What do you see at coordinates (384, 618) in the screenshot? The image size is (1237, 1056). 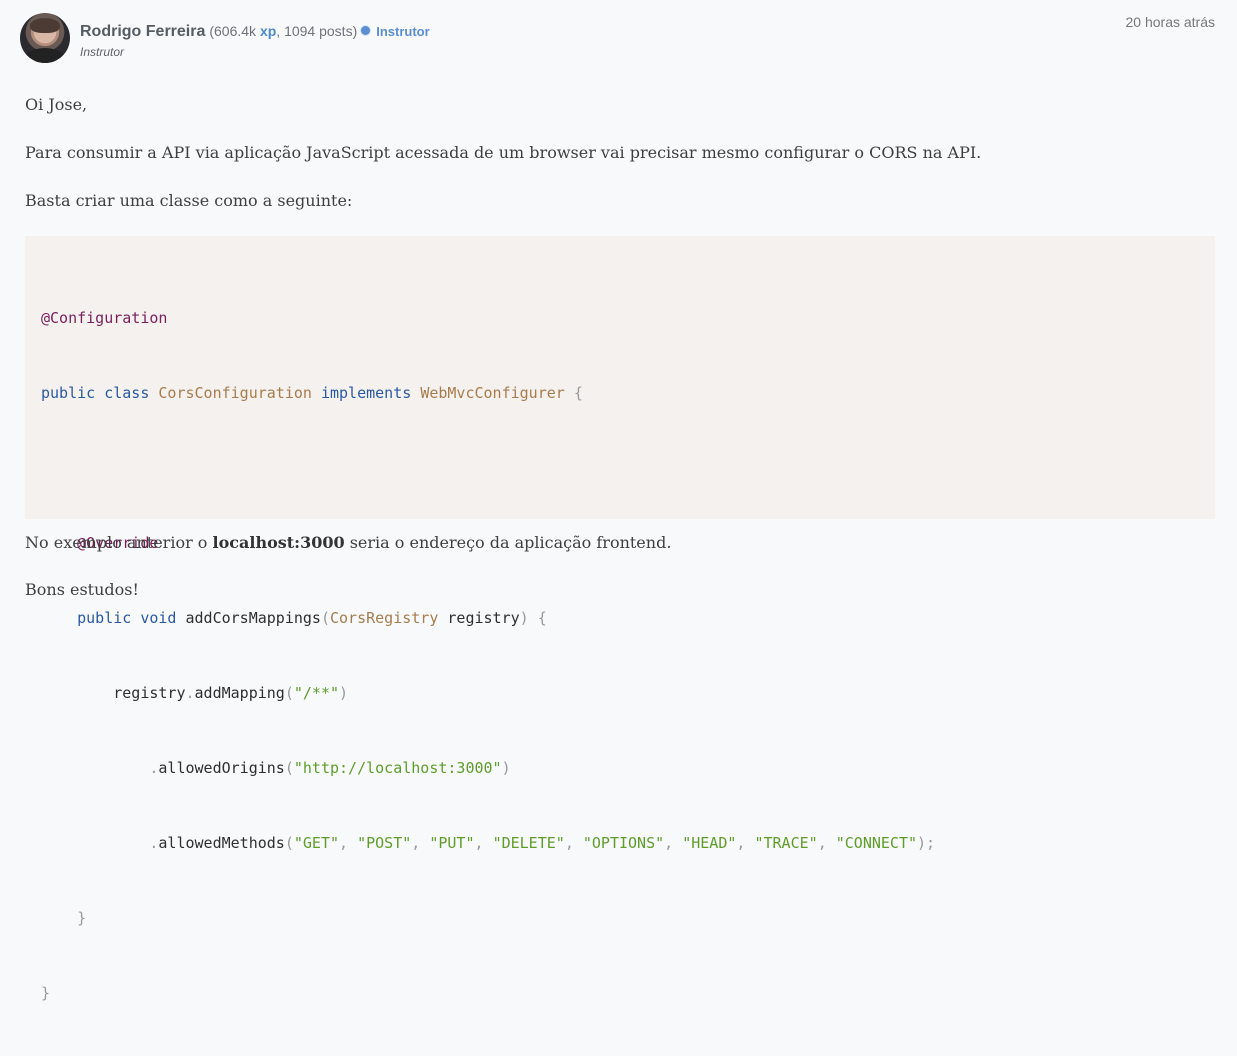 I see `code-type: CorsRegistry` at bounding box center [384, 618].